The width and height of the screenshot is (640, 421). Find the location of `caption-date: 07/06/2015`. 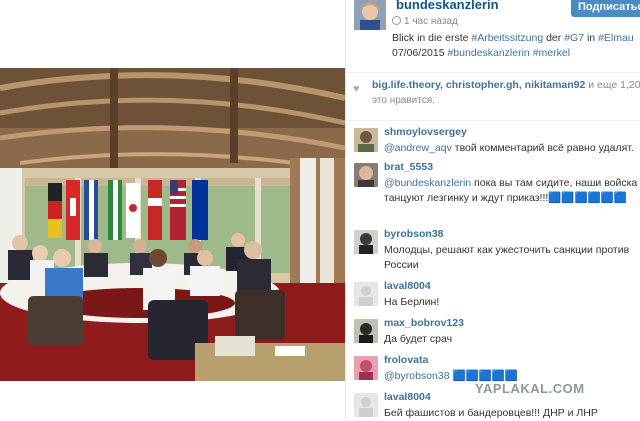

caption-date: 07/06/2015 is located at coordinates (420, 53).